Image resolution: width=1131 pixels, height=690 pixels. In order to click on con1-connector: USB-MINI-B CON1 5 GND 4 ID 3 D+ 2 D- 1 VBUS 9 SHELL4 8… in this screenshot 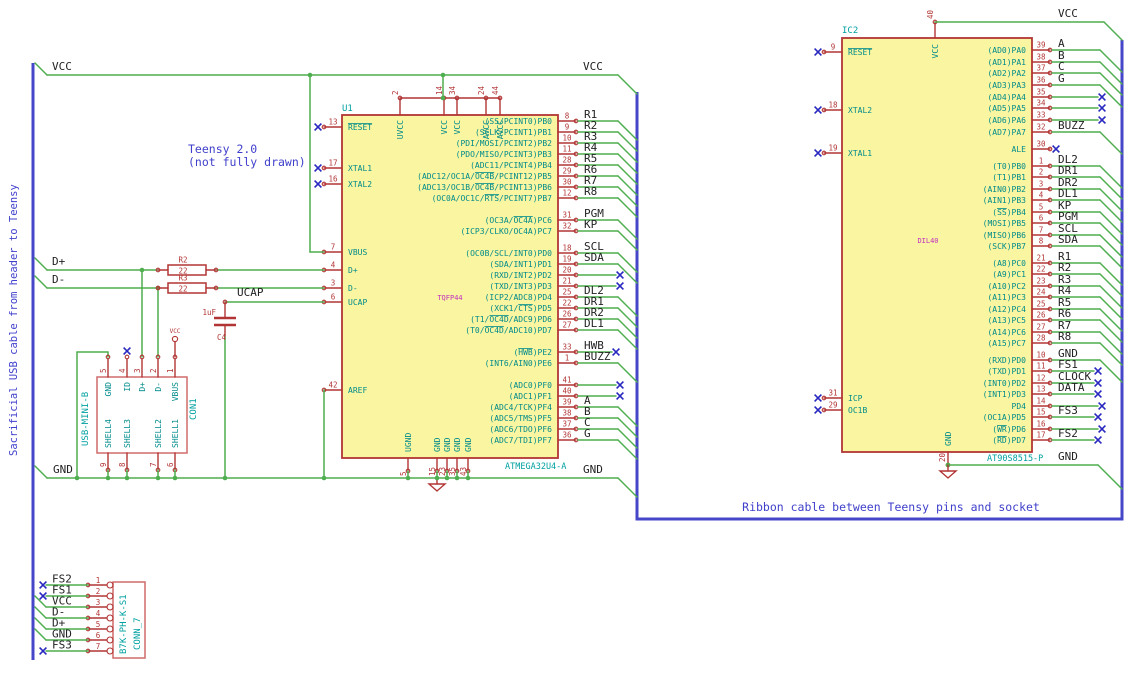, I will do `click(140, 403)`.